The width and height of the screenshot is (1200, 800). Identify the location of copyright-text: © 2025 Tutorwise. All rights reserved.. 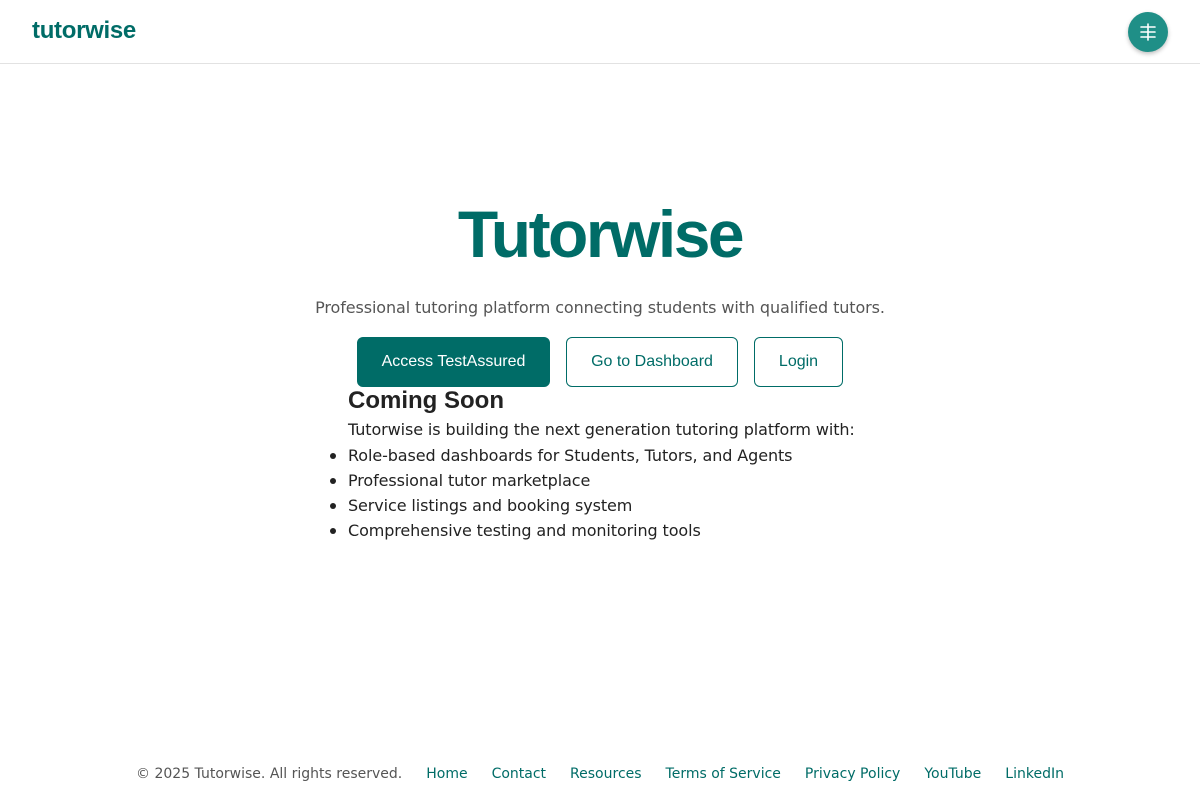
(269, 774).